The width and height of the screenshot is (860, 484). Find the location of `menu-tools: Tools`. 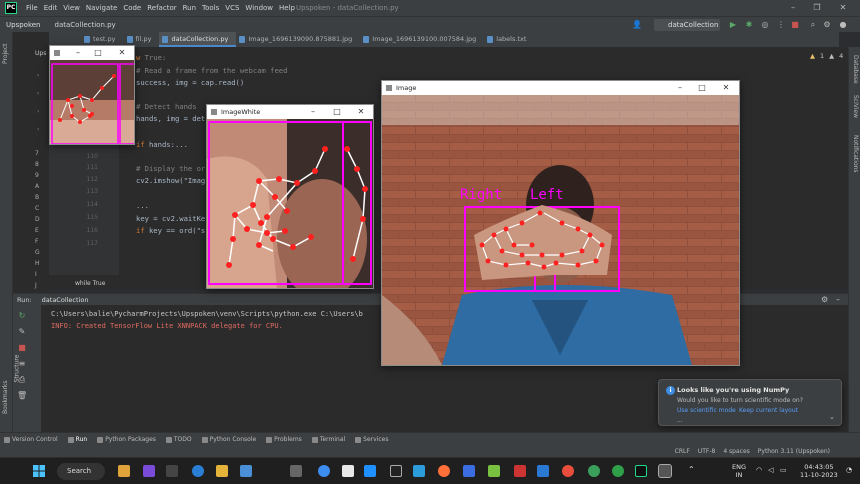

menu-tools: Tools is located at coordinates (210, 8).